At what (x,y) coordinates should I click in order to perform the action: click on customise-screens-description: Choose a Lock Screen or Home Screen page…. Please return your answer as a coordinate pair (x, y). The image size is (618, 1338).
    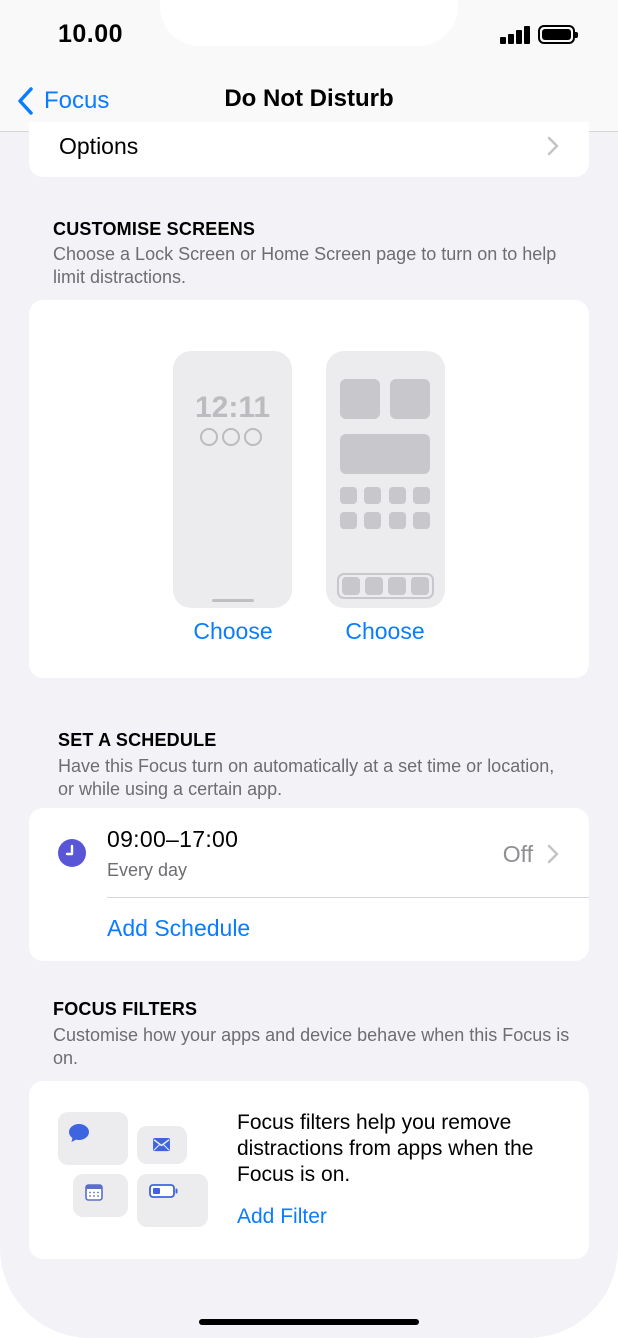
    Looking at the image, I should click on (305, 265).